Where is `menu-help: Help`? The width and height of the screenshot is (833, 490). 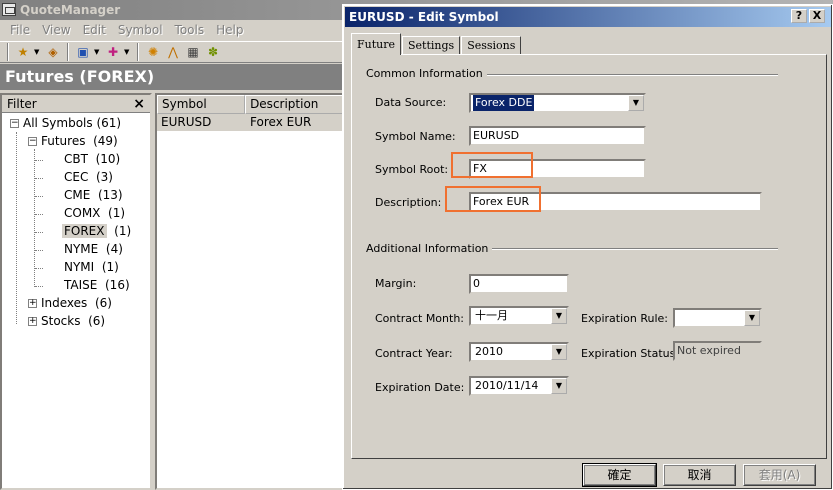
menu-help: Help is located at coordinates (229, 30).